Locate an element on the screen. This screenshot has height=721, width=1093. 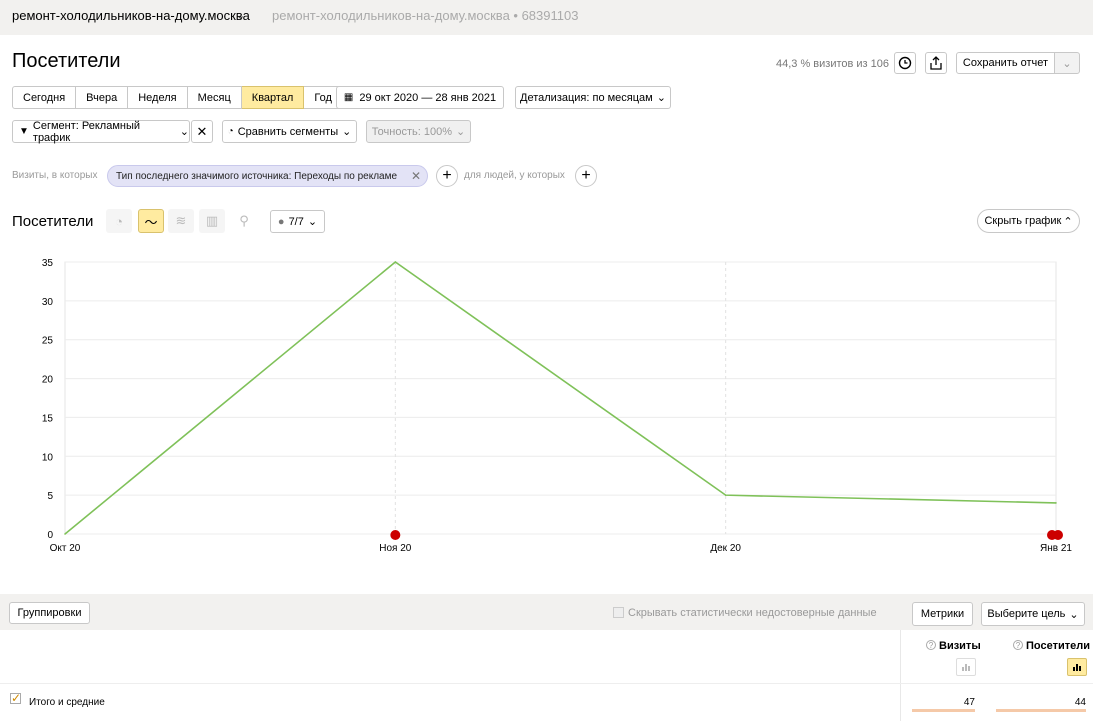
totals-label: Итого и средние is located at coordinates (67, 702).